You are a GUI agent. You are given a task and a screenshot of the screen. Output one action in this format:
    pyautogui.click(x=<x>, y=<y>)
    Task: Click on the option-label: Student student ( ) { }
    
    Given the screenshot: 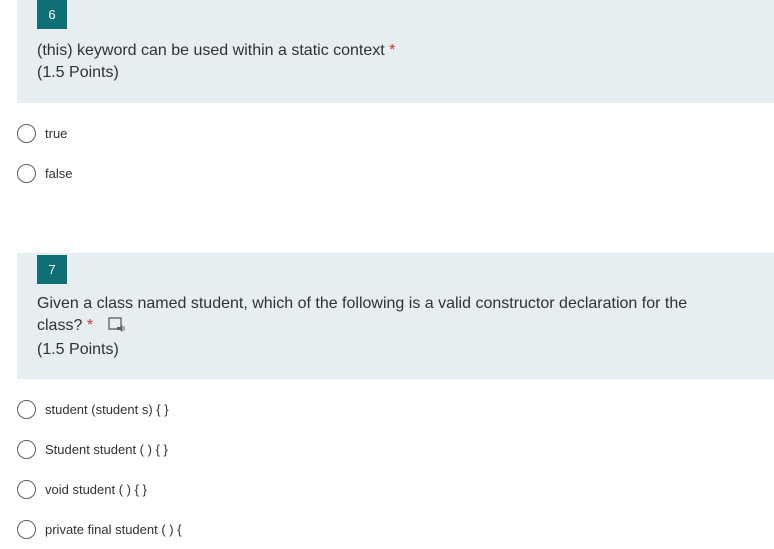 What is the action you would take?
    pyautogui.click(x=106, y=449)
    